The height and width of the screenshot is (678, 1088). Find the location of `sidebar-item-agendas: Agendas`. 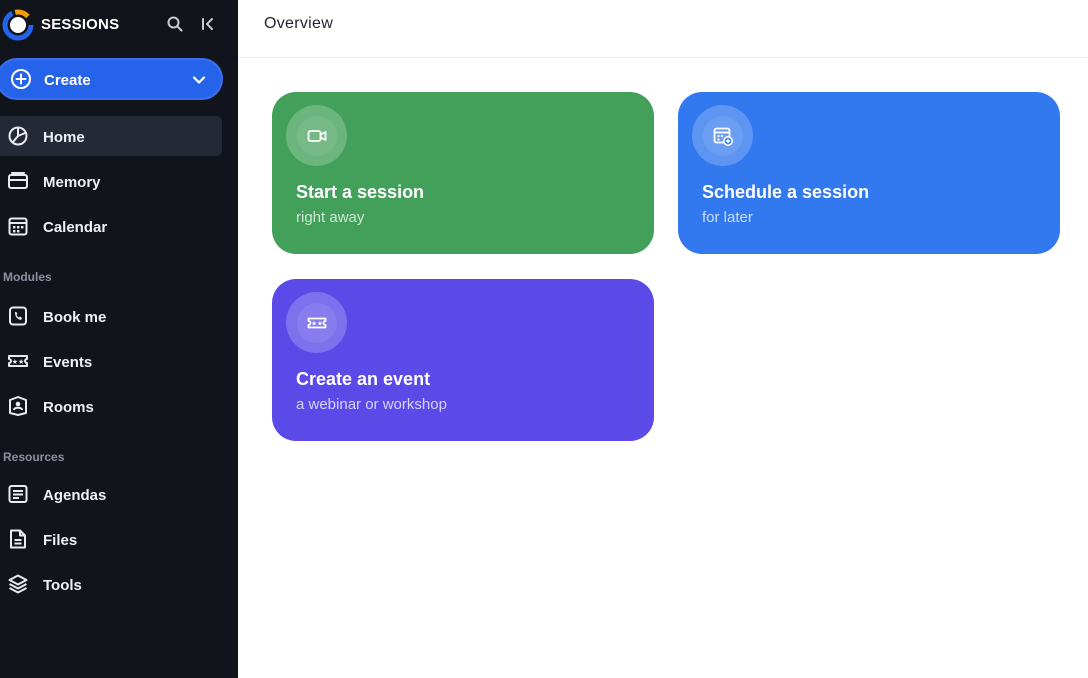

sidebar-item-agendas: Agendas is located at coordinates (111, 494).